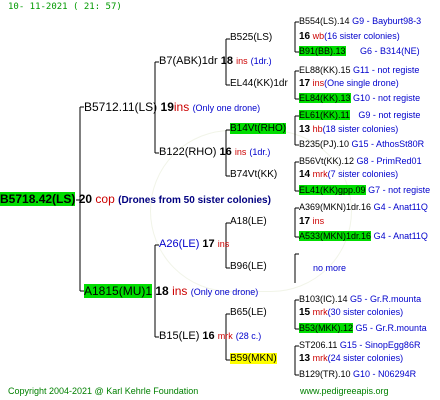  Describe the element at coordinates (386, 70) in the screenshot. I see `gen4-rest: G11 - not registe` at that location.